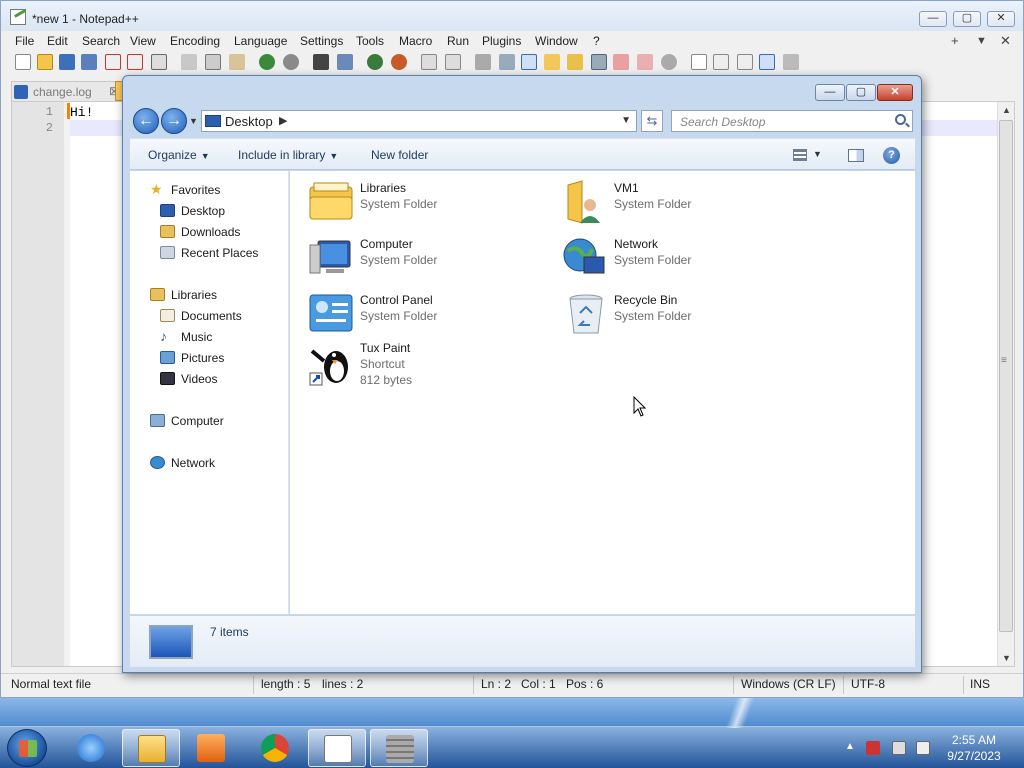 This screenshot has width=1024, height=768. I want to click on close-button: ✕, so click(1001, 19).